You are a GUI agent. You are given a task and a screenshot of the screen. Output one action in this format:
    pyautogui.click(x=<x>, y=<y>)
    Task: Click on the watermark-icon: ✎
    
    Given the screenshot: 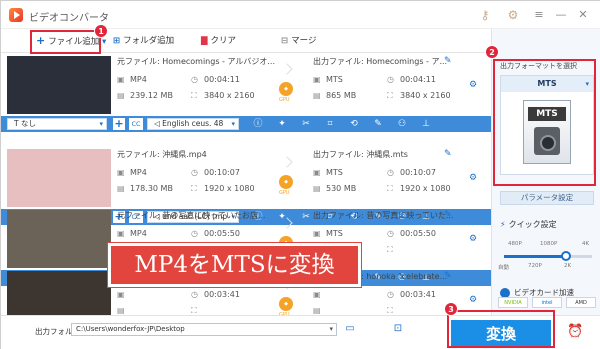 What is the action you would take?
    pyautogui.click(x=378, y=124)
    